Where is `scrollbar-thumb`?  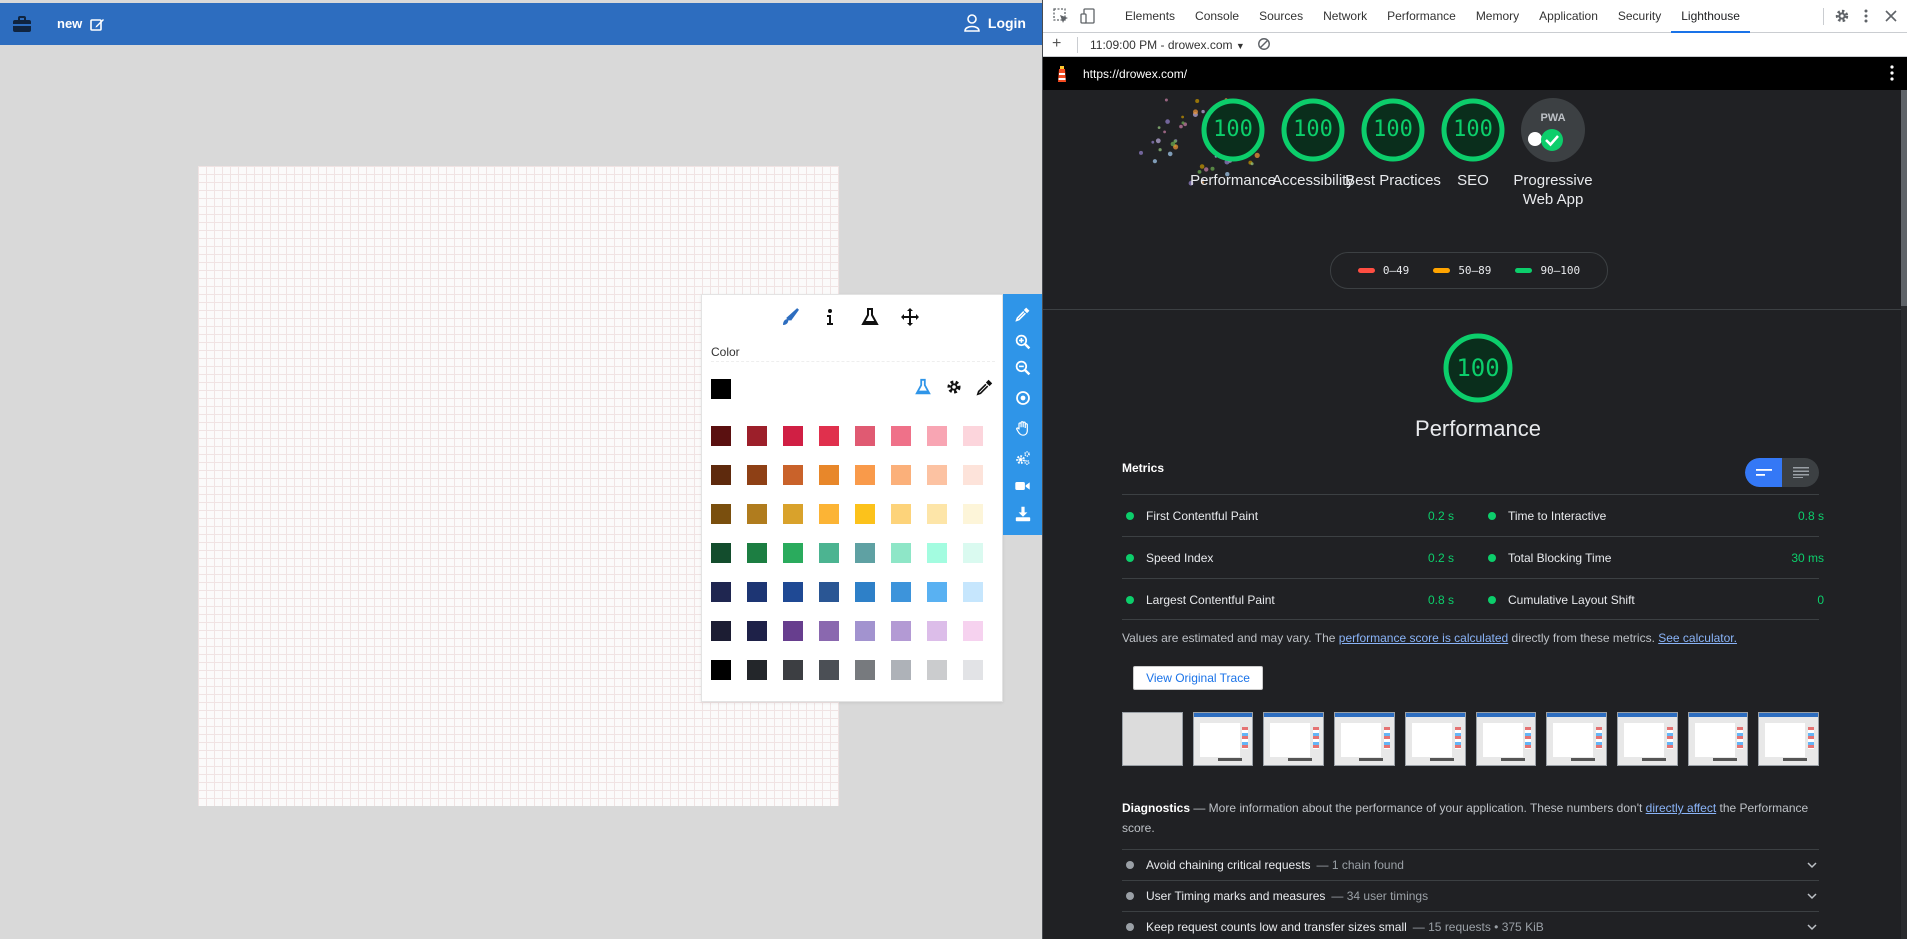
scrollbar-thumb is located at coordinates (1904, 198).